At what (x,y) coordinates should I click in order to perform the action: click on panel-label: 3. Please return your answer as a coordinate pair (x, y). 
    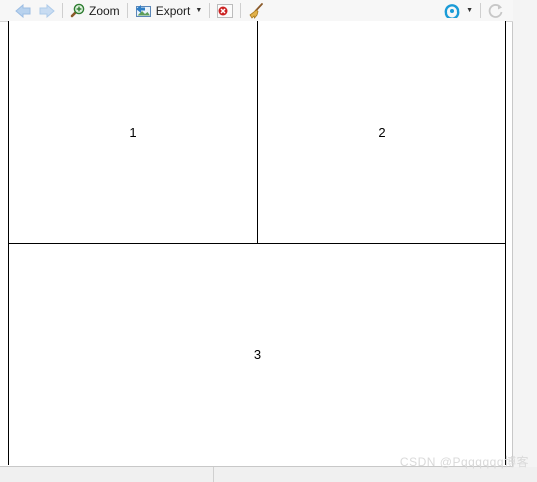
    Looking at the image, I should click on (257, 354).